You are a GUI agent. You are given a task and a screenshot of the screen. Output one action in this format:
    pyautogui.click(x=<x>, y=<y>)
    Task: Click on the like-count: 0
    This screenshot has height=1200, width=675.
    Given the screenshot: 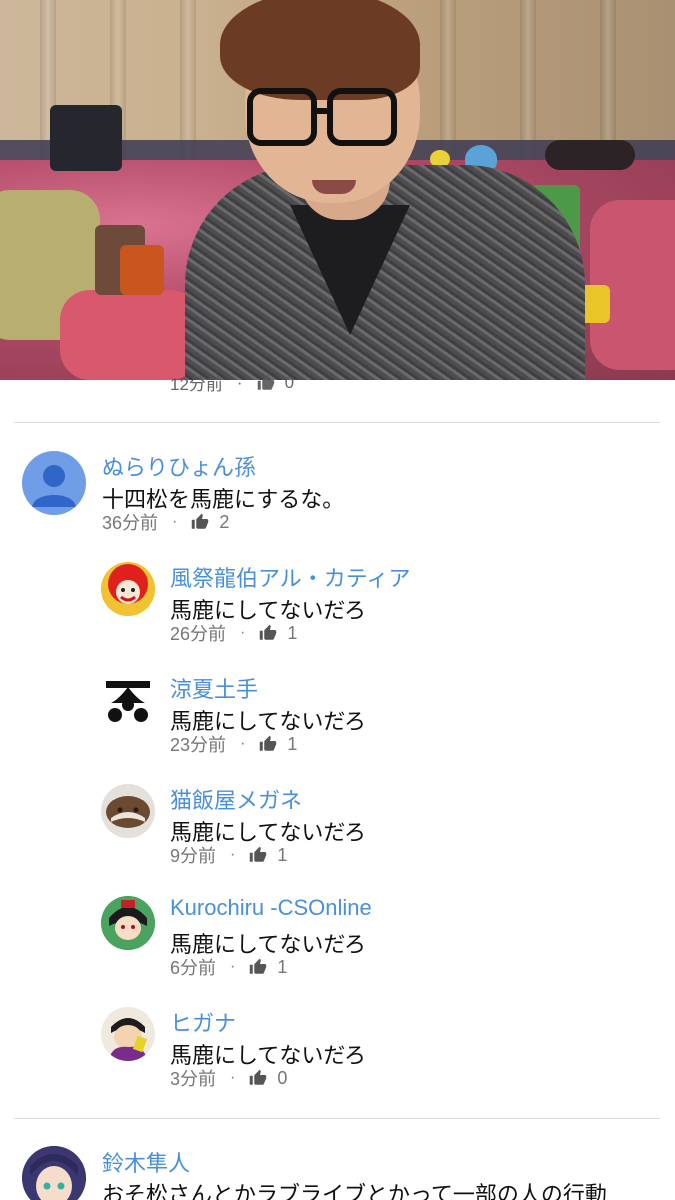 What is the action you would take?
    pyautogui.click(x=282, y=1077)
    